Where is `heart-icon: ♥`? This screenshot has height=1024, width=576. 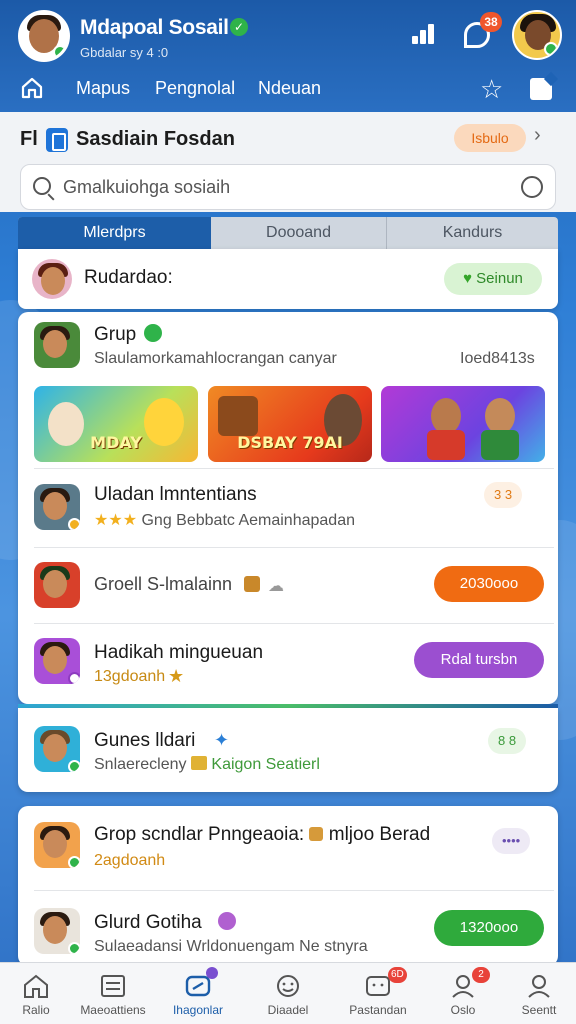 heart-icon: ♥ is located at coordinates (470, 278).